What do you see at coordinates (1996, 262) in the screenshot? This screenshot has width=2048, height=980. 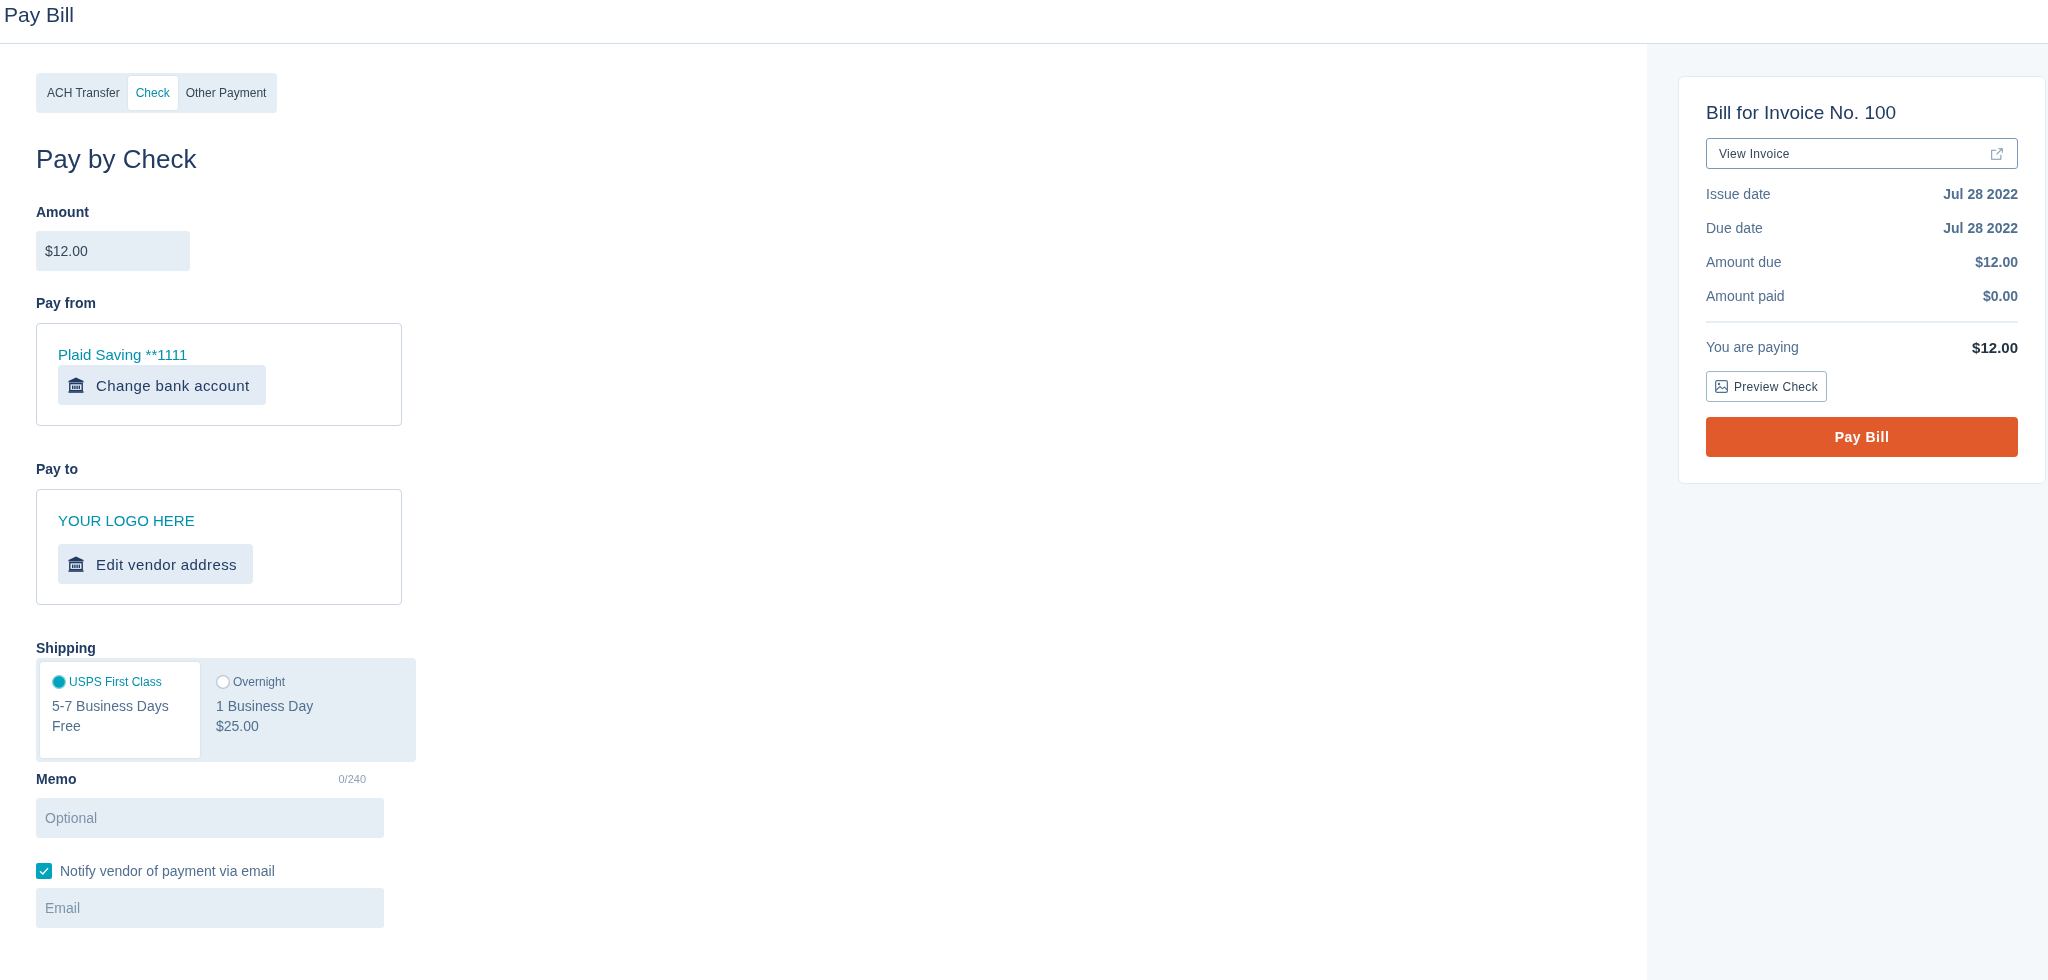 I see `detail-value: $12.00` at bounding box center [1996, 262].